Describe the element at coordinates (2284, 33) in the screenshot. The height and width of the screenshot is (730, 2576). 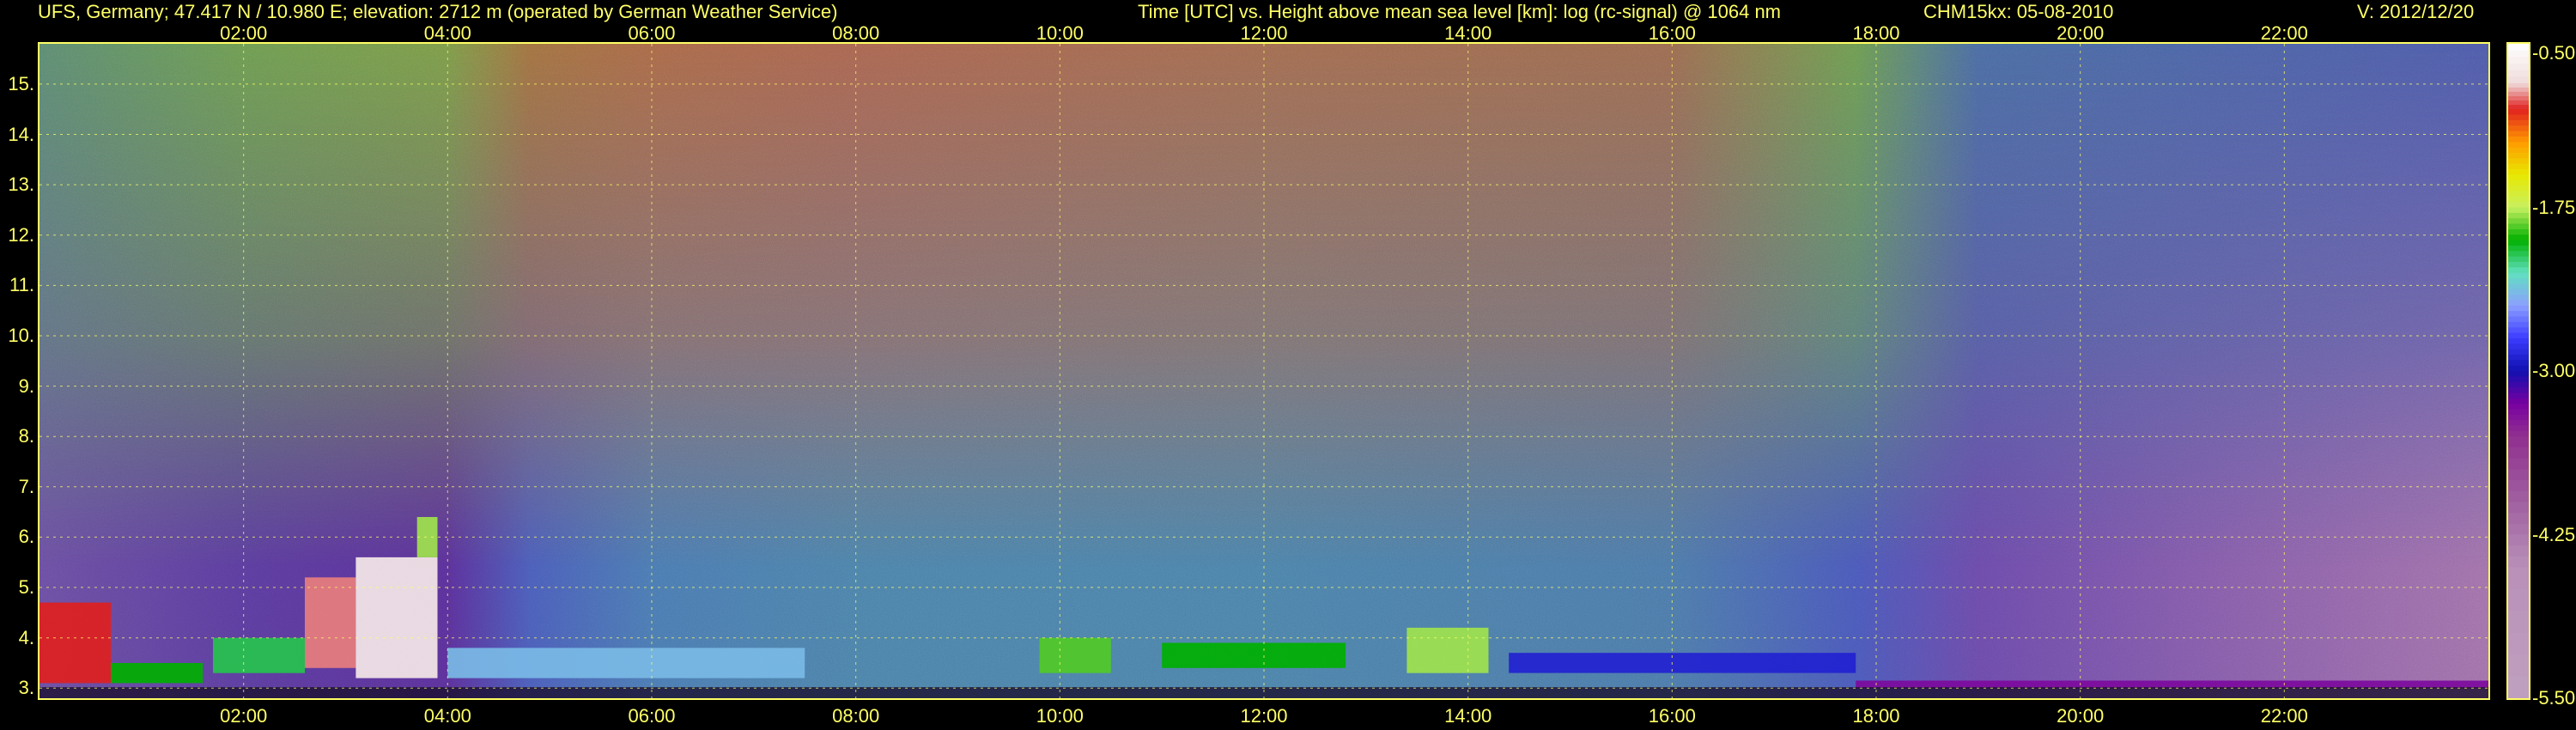
I see `x-tick-top-10: 22:00` at that location.